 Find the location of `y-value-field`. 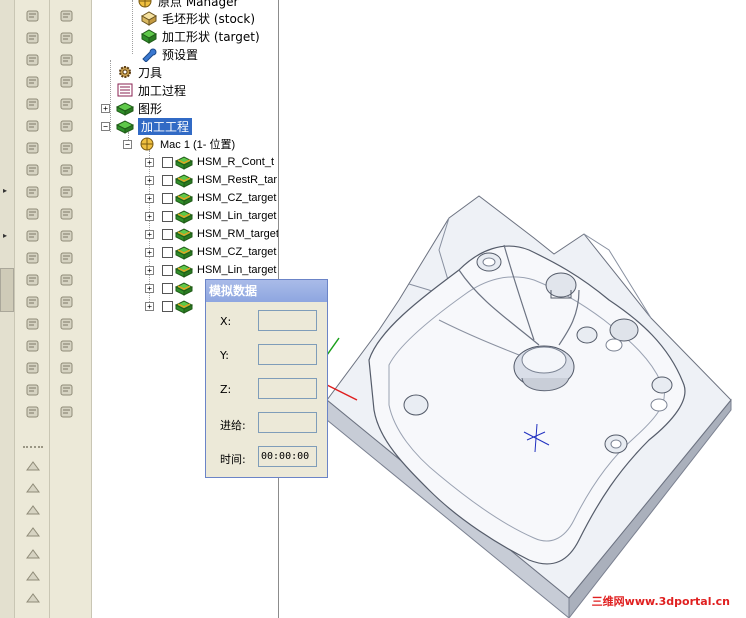

y-value-field is located at coordinates (287, 354).